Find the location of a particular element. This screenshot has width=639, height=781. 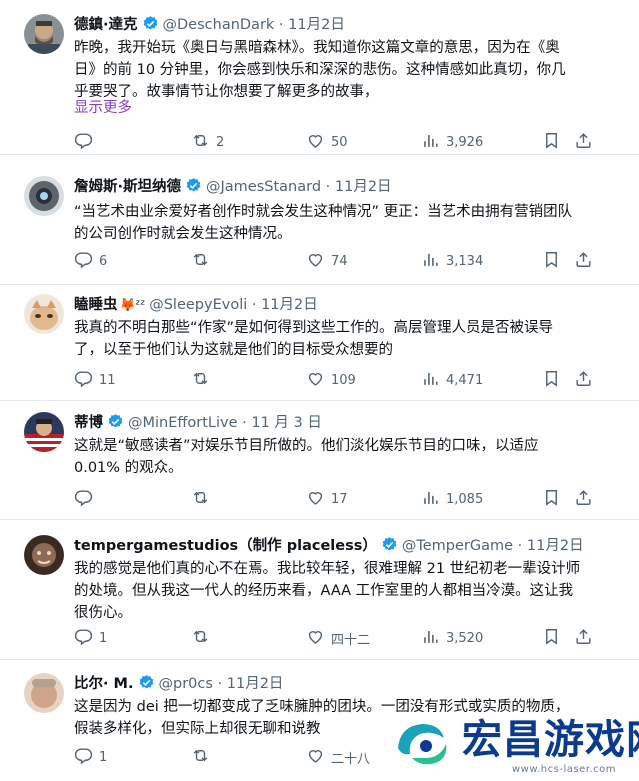

like-button: 109 is located at coordinates (331, 380).